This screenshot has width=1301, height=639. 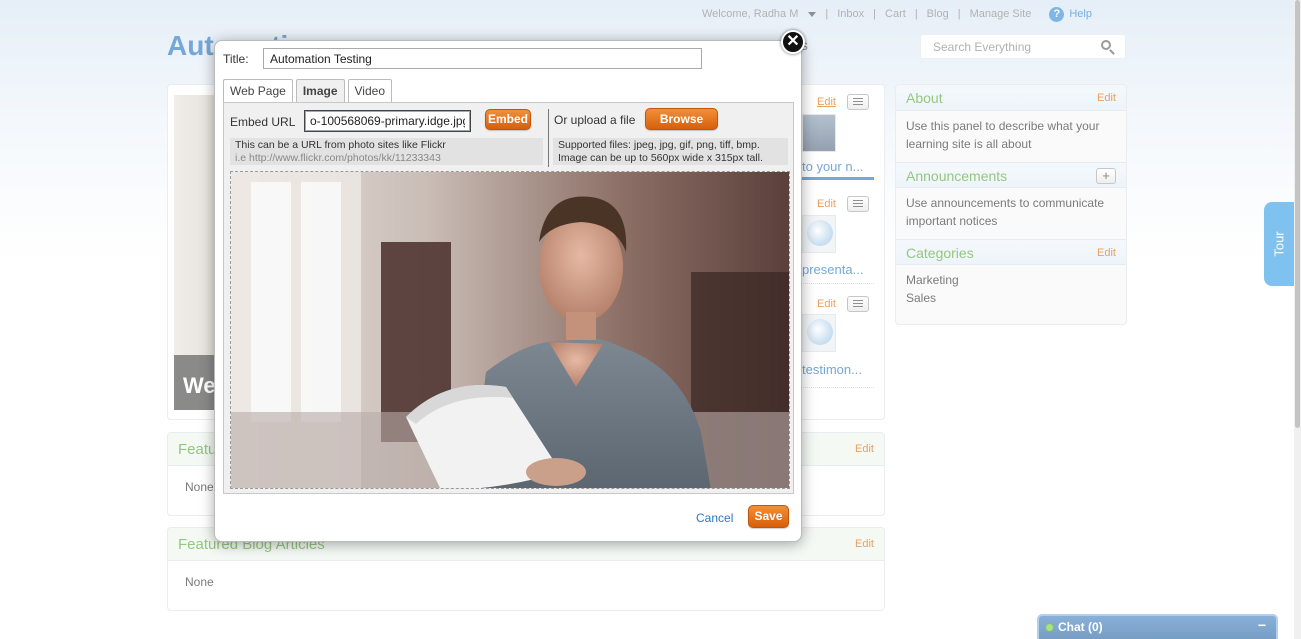 I want to click on tab-video: Video, so click(x=369, y=91).